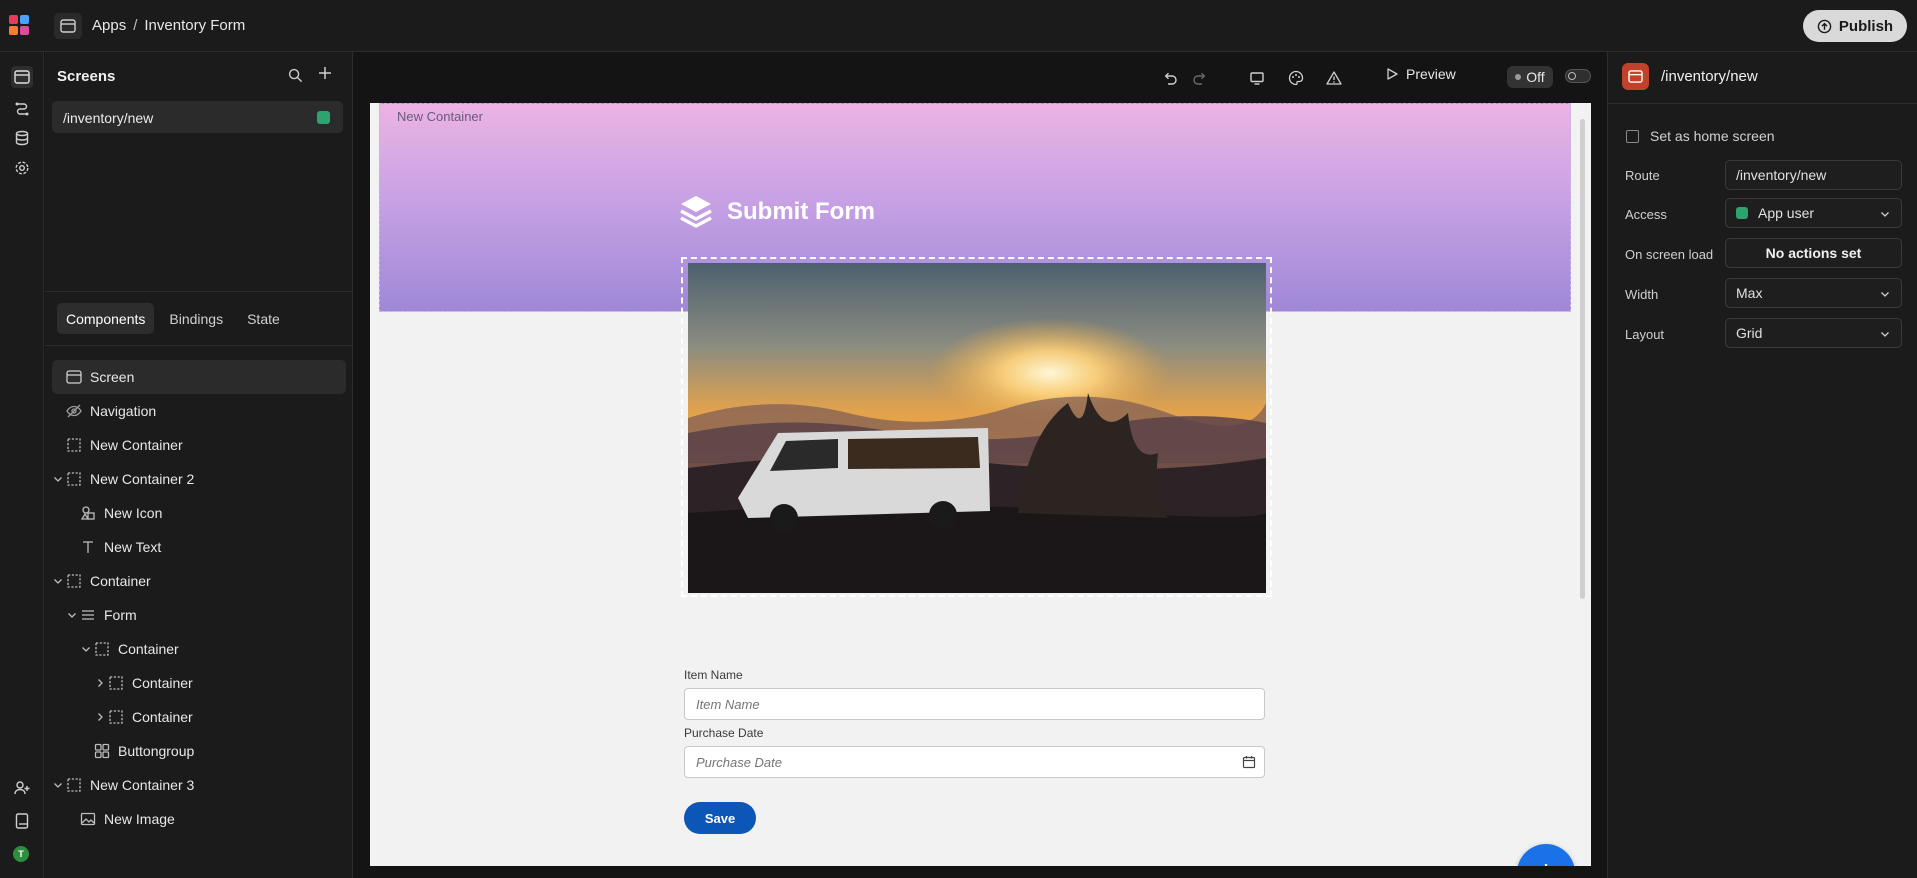  I want to click on book-icon, so click(22, 821).